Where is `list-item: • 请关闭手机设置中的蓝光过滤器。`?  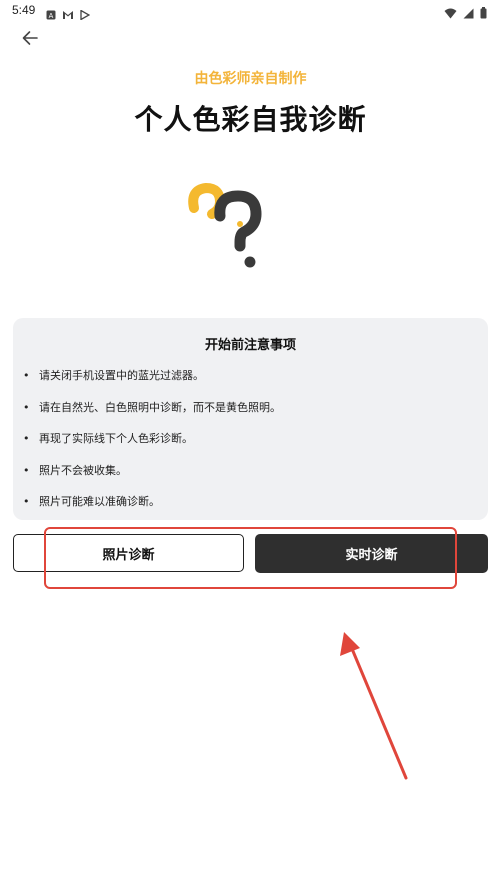
list-item: • 请关闭手机设置中的蓝光过滤器。 is located at coordinates (250, 384).